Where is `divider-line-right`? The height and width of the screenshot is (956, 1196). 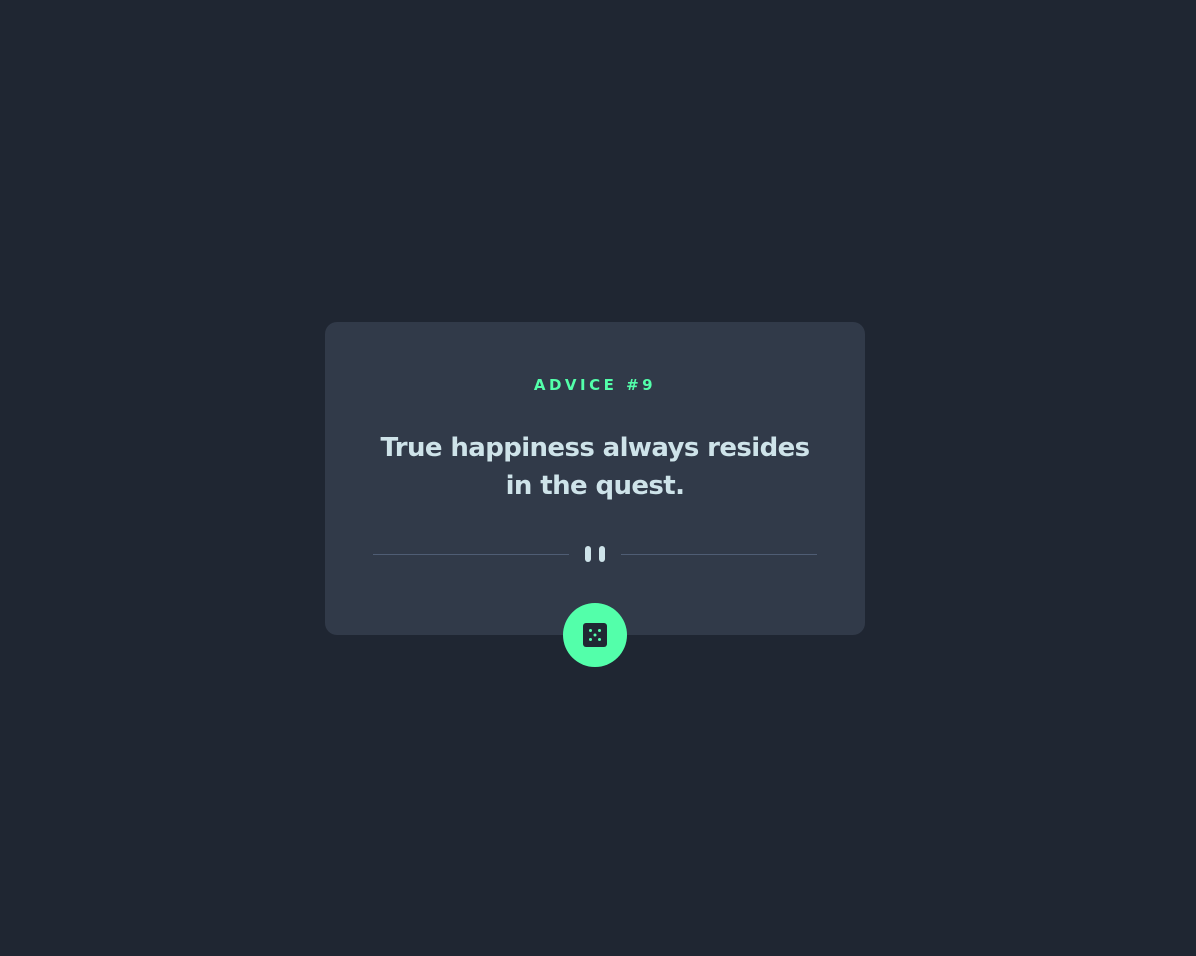
divider-line-right is located at coordinates (719, 554).